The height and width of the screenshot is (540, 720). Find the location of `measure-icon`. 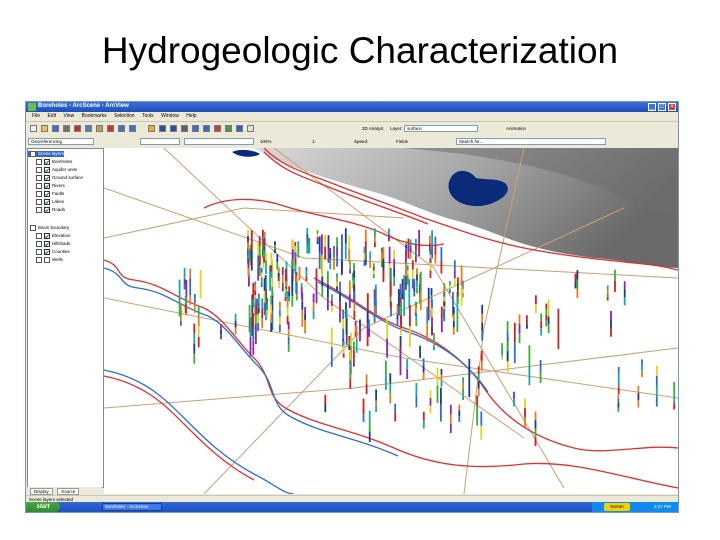

measure-icon is located at coordinates (217, 128).